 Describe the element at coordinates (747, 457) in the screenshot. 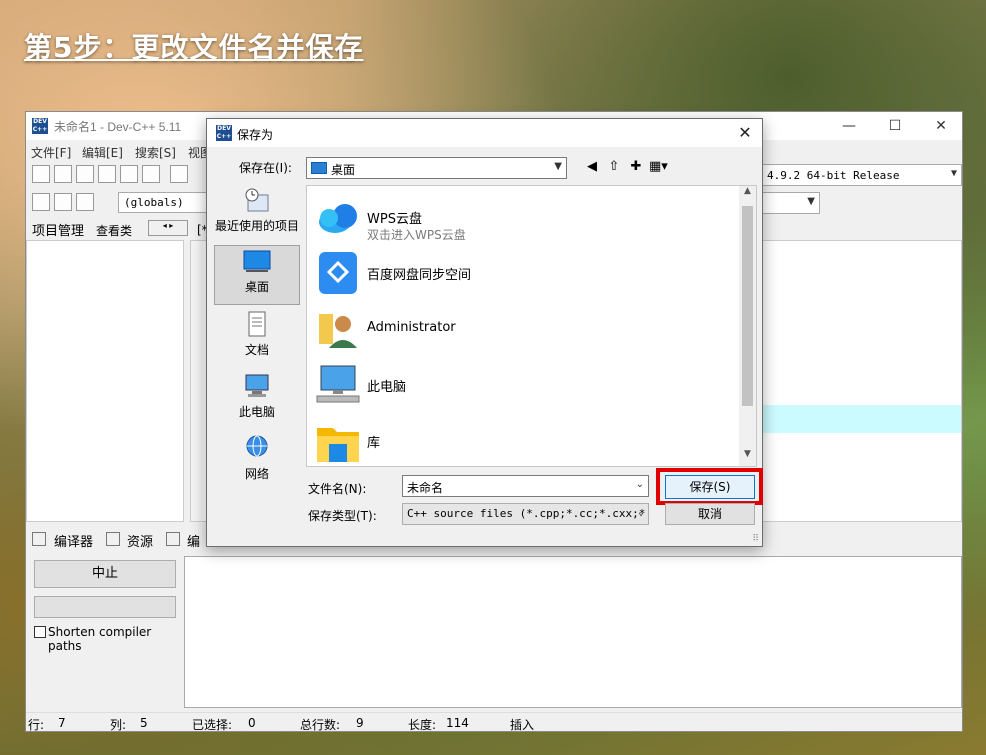

I see `scroll-down-icon: ▼` at that location.